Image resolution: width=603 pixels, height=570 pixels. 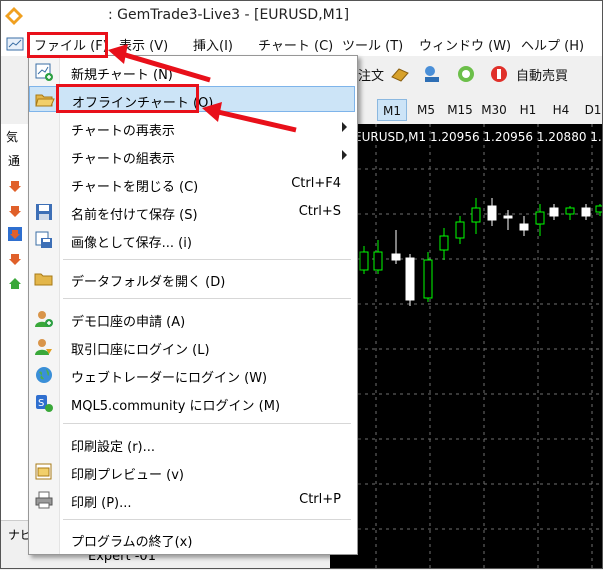 I want to click on title-bar: : GemTrade3-Live3 - [EURUSD,M1], so click(x=301, y=16).